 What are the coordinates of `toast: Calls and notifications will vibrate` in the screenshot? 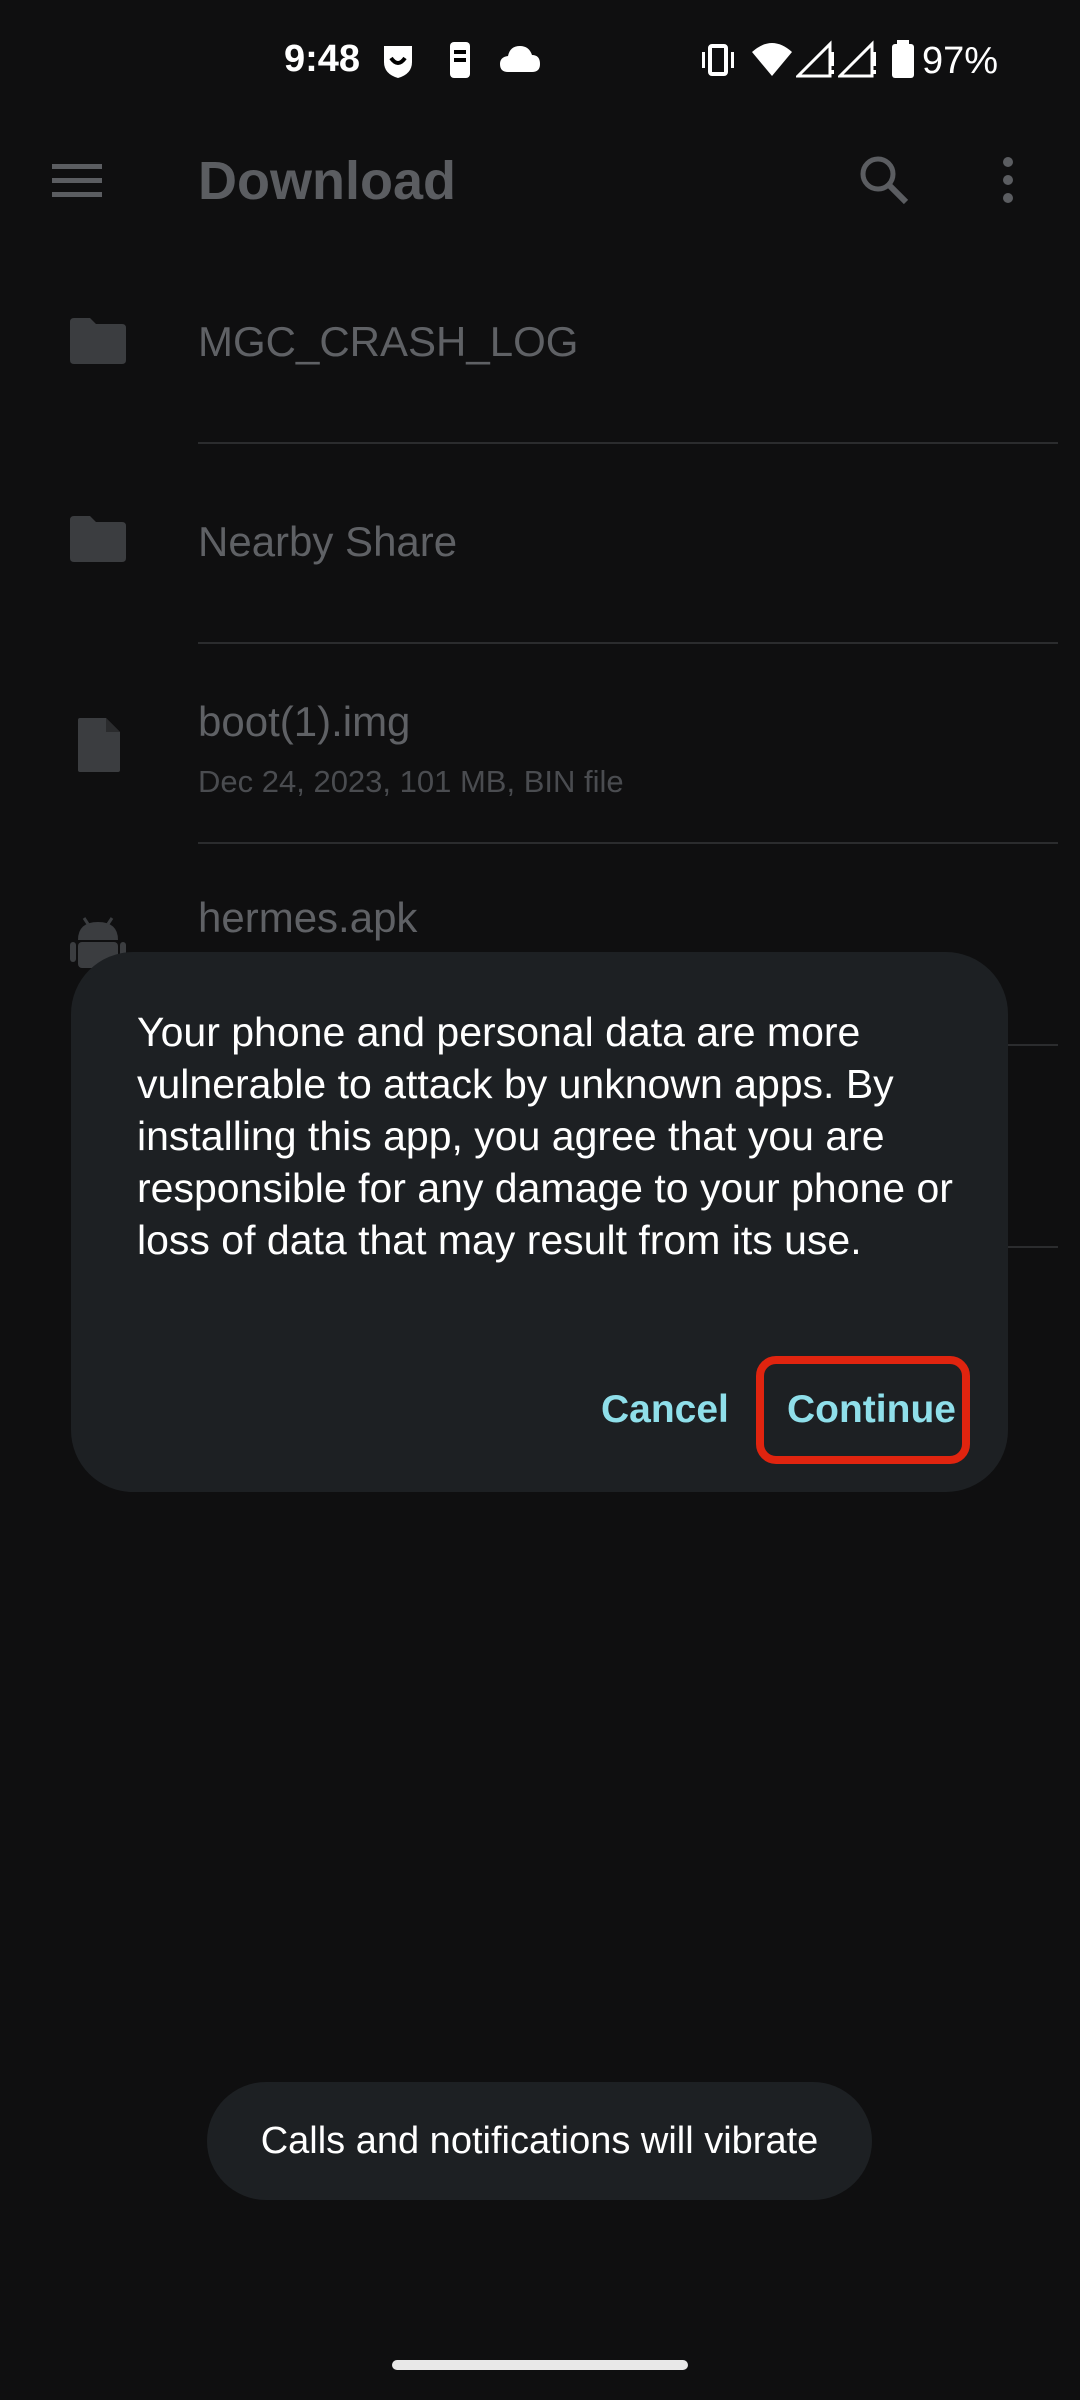 It's located at (539, 2141).